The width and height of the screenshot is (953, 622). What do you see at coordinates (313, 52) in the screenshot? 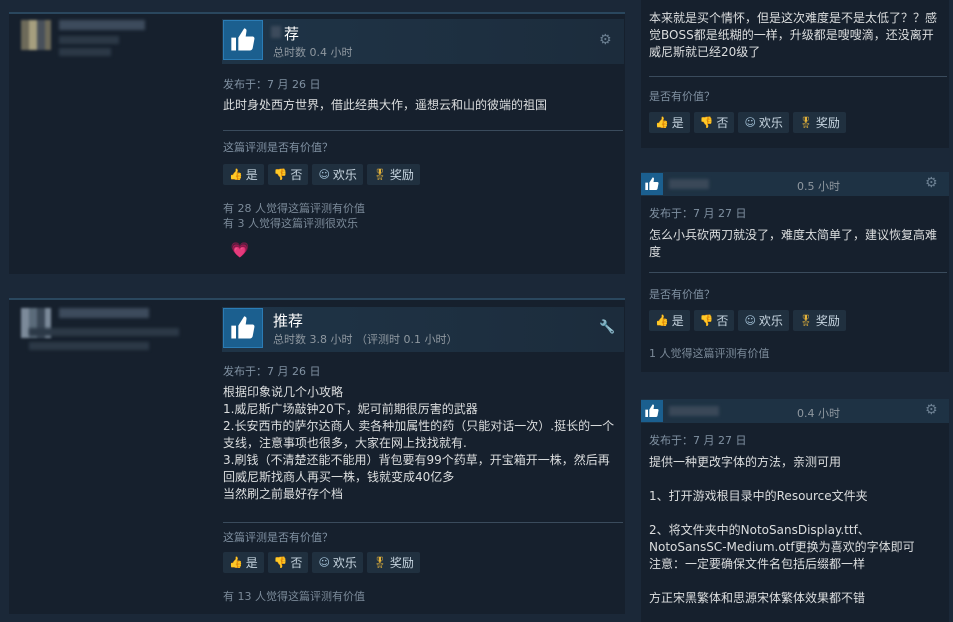
I see `playtime: 总时数 0.4 小时` at bounding box center [313, 52].